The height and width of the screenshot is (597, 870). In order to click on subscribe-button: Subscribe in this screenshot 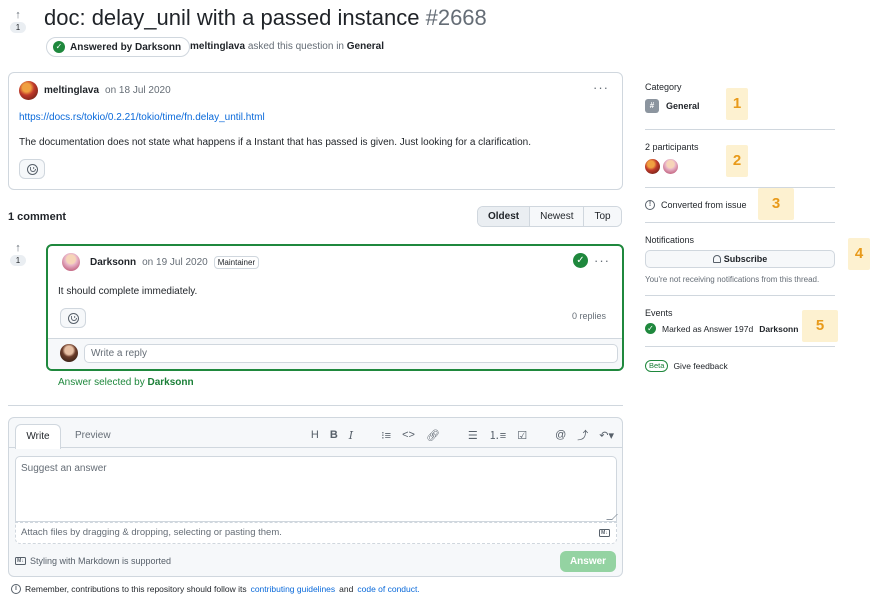, I will do `click(740, 259)`.